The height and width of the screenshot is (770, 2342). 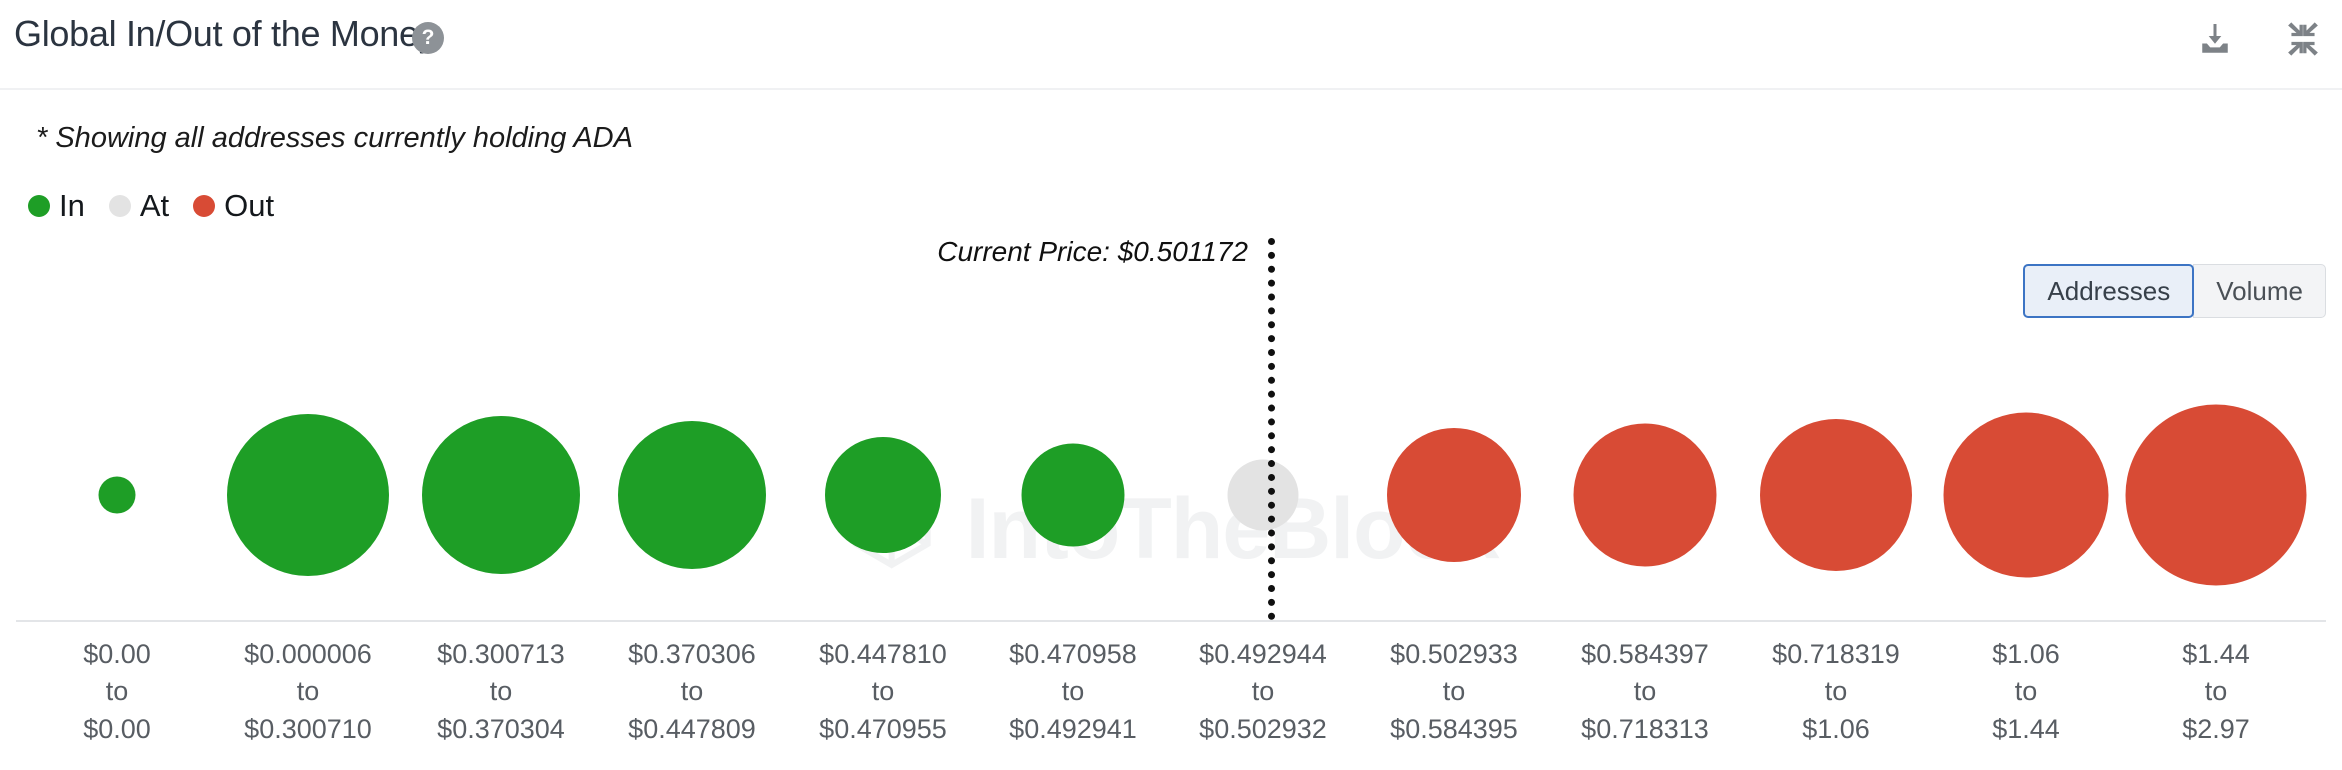 I want to click on collapse-icon, so click(x=2303, y=39).